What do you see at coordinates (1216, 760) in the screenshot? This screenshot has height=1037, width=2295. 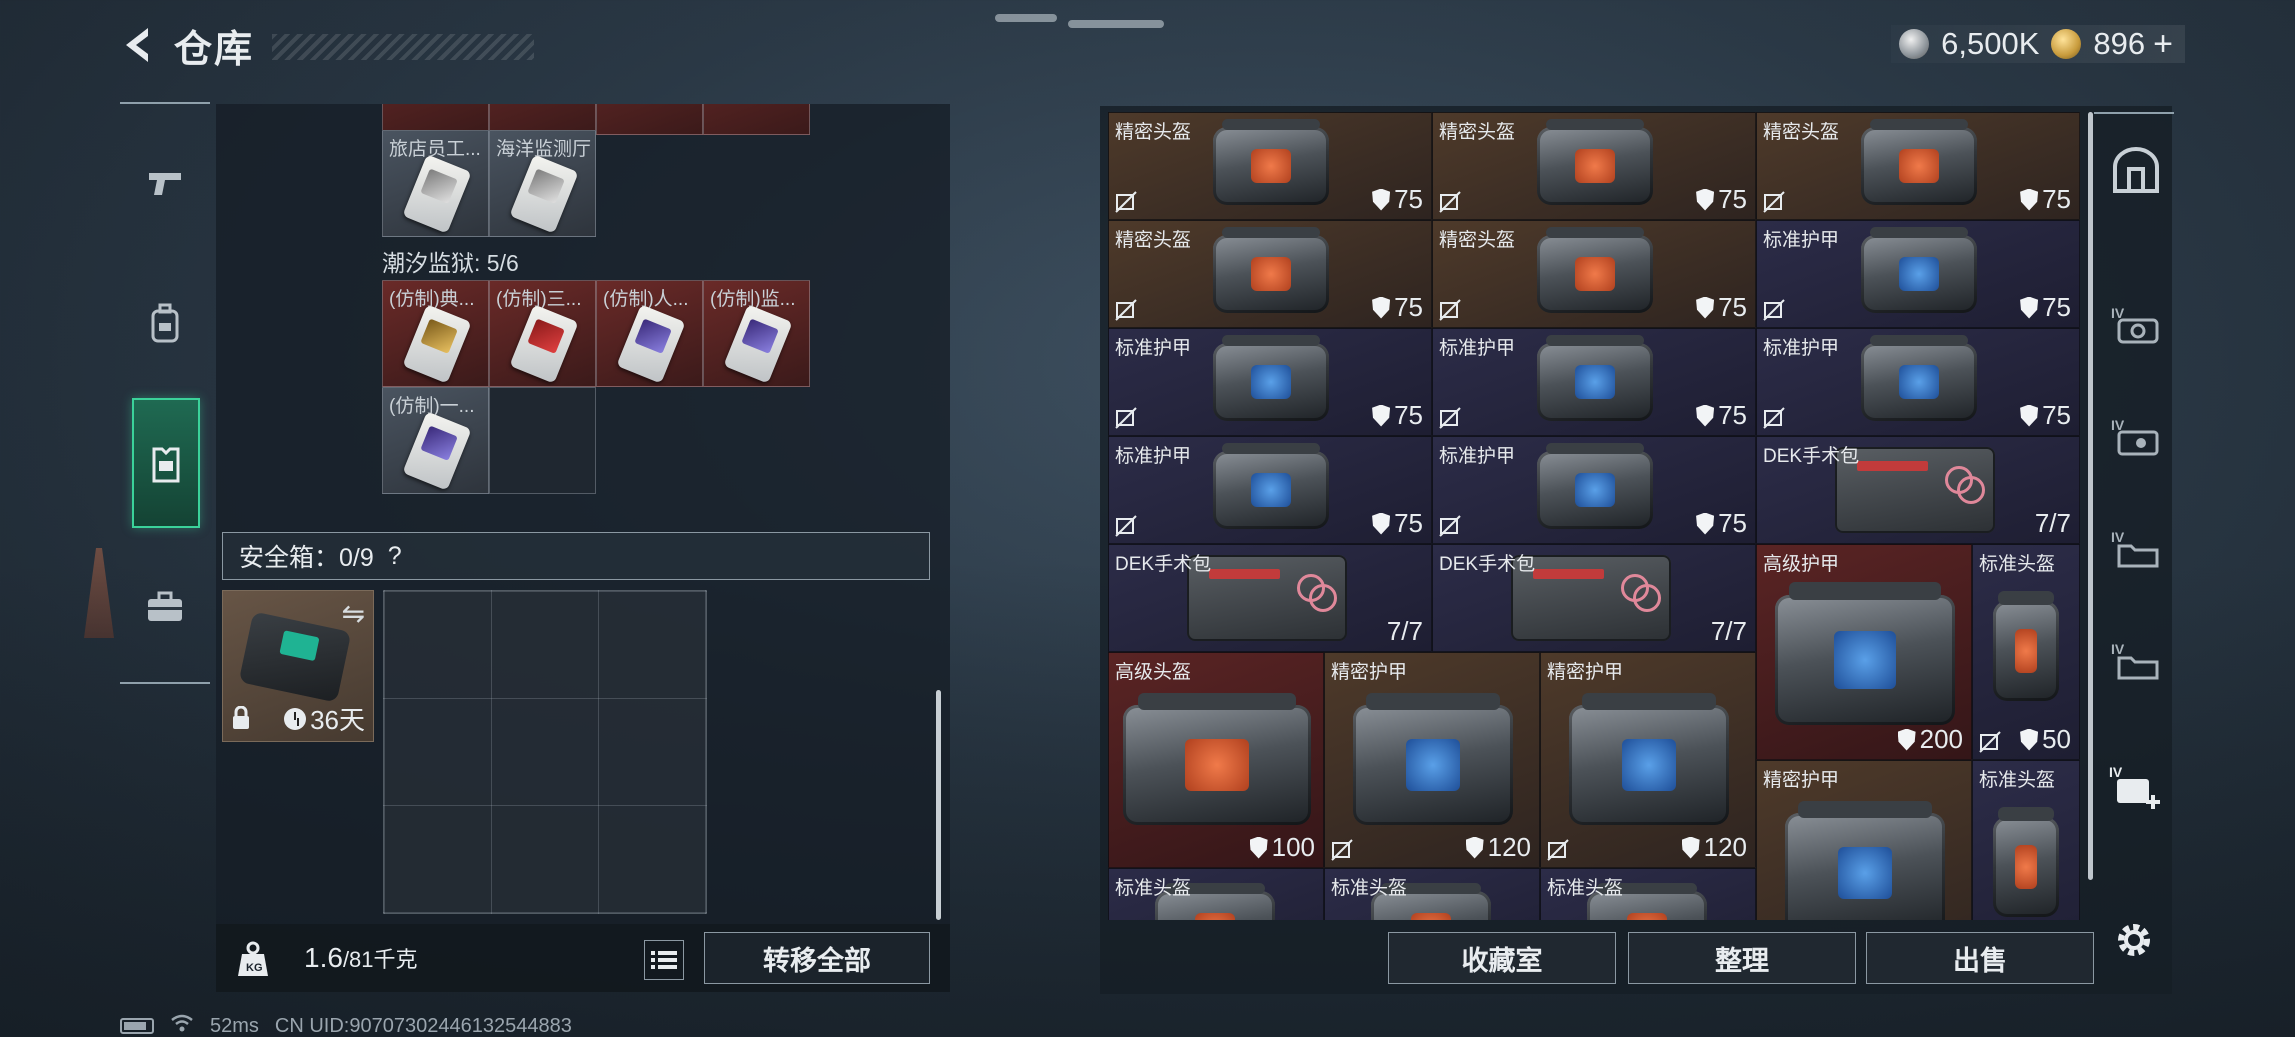 I see `inventory-item: 高级头盔 100` at bounding box center [1216, 760].